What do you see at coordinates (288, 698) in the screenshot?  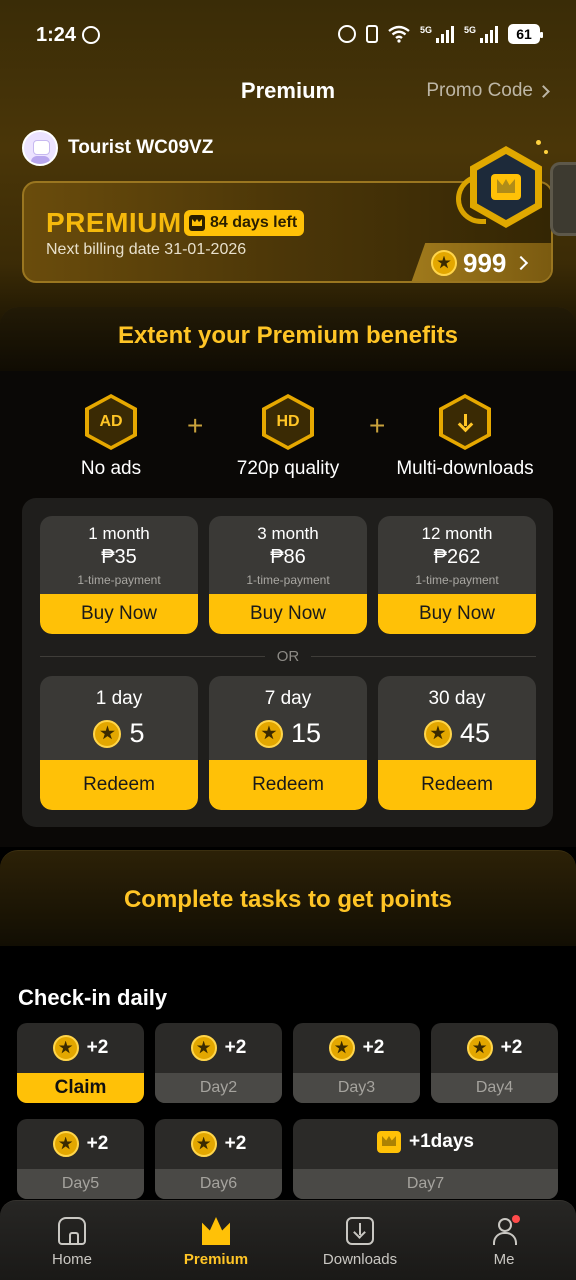 I see `redeem-duration: 7 day` at bounding box center [288, 698].